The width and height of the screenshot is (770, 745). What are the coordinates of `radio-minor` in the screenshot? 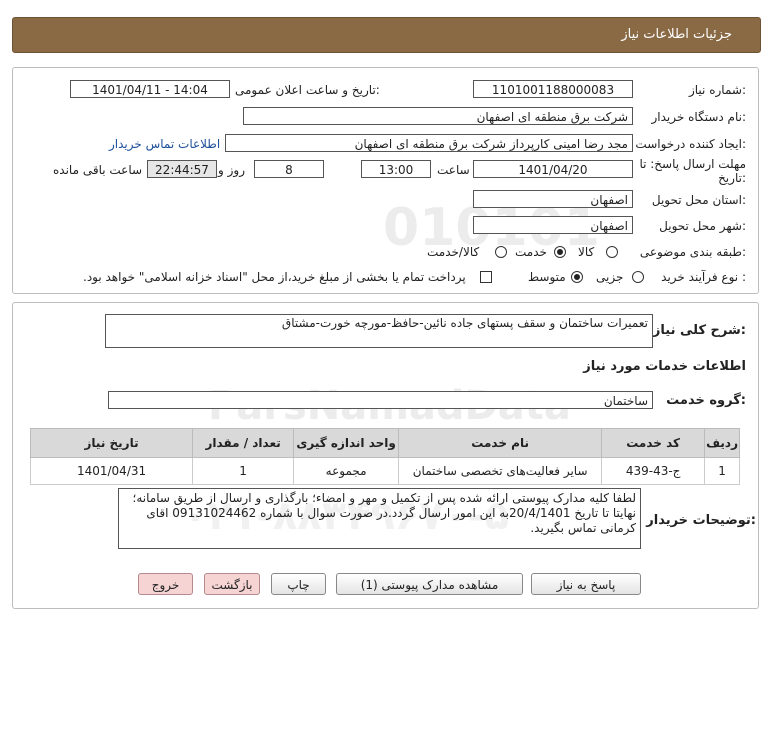 It's located at (638, 277).